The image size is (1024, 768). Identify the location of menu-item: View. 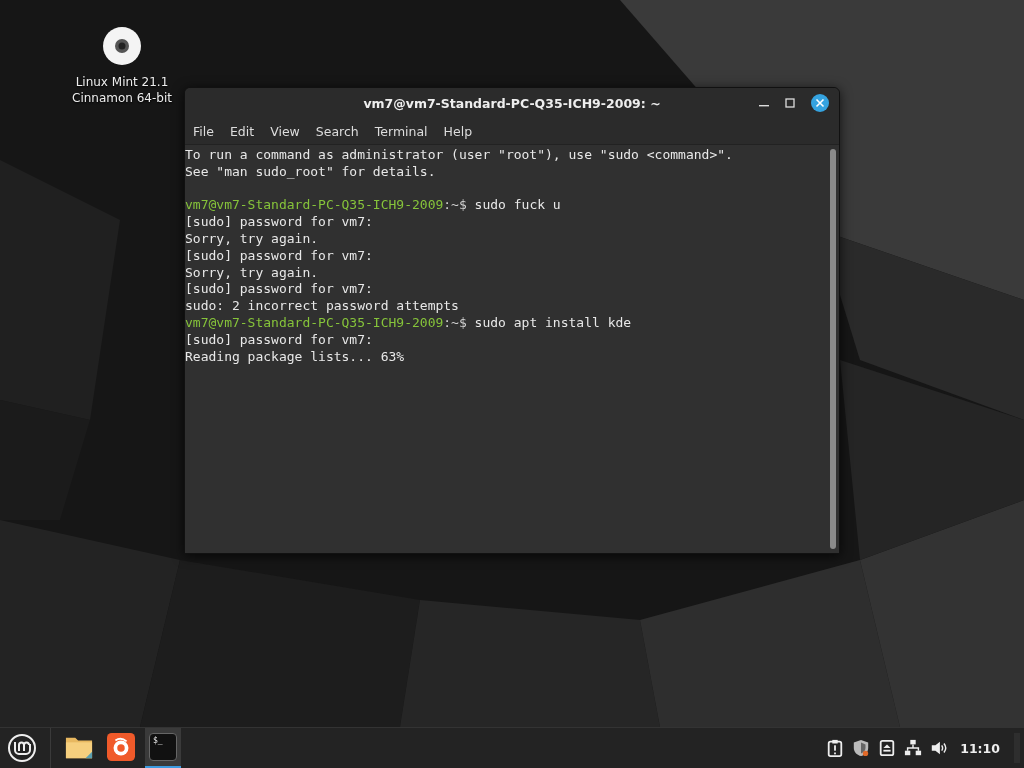
(285, 131).